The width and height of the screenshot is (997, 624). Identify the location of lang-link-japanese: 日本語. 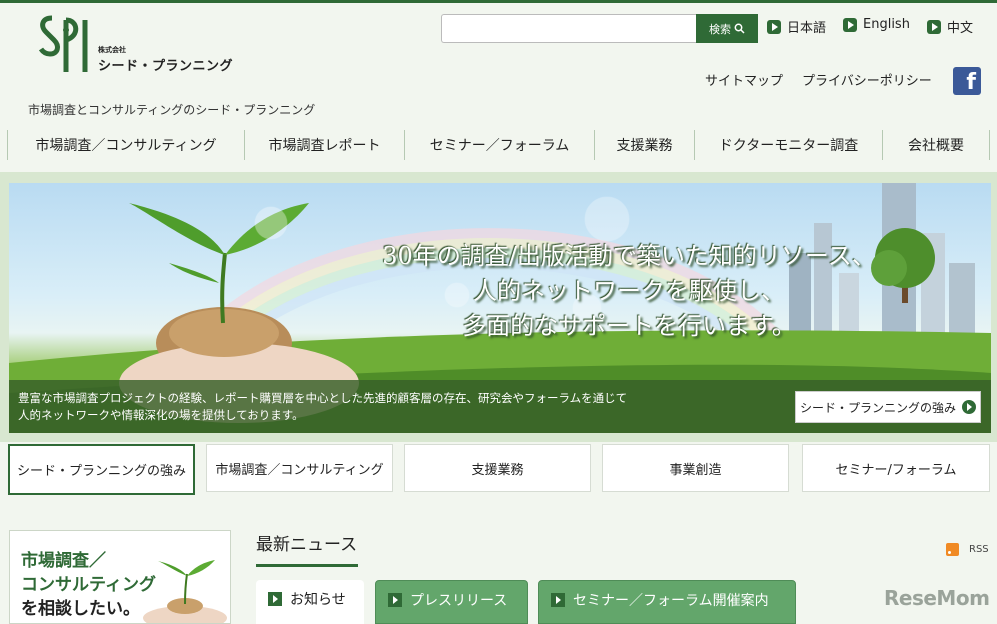
(796, 26).